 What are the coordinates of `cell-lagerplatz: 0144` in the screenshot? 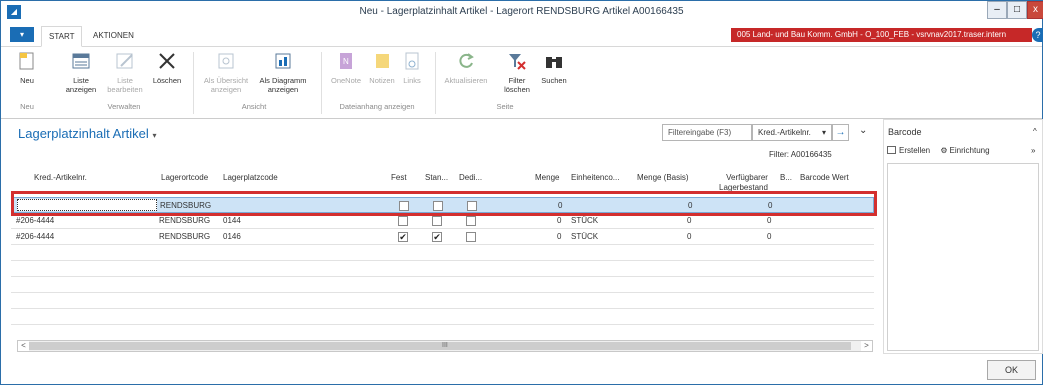 It's located at (232, 220).